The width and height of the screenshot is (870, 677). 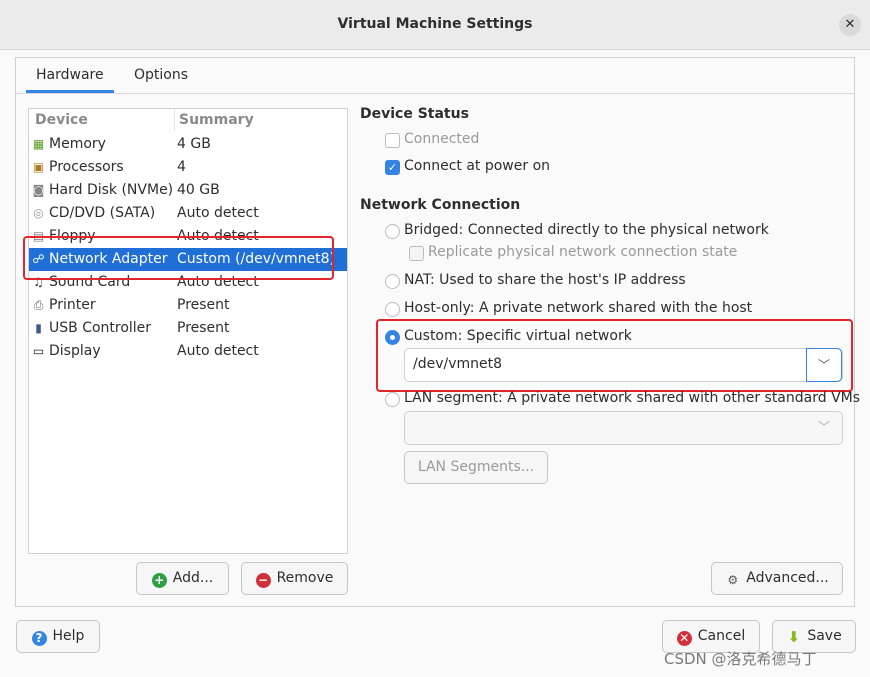 What do you see at coordinates (477, 166) in the screenshot?
I see `connect-power-on-label: Connect at power on` at bounding box center [477, 166].